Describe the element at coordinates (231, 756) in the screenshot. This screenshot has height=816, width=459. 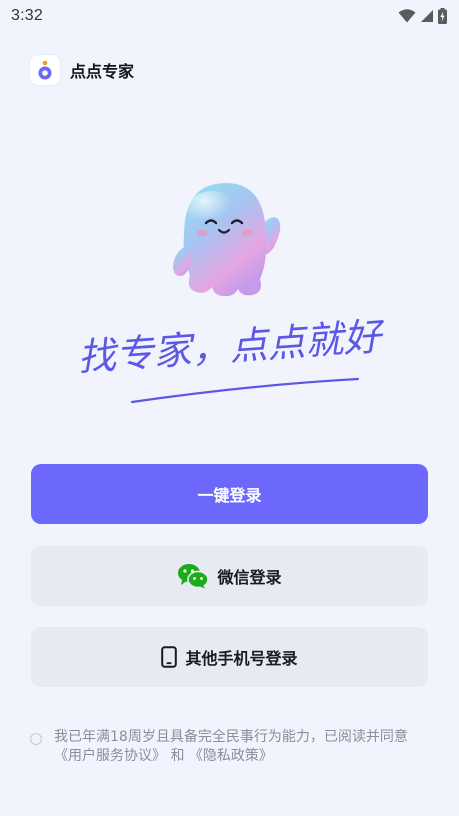
I see `privacy-policy-link: 《隐私政策》` at that location.